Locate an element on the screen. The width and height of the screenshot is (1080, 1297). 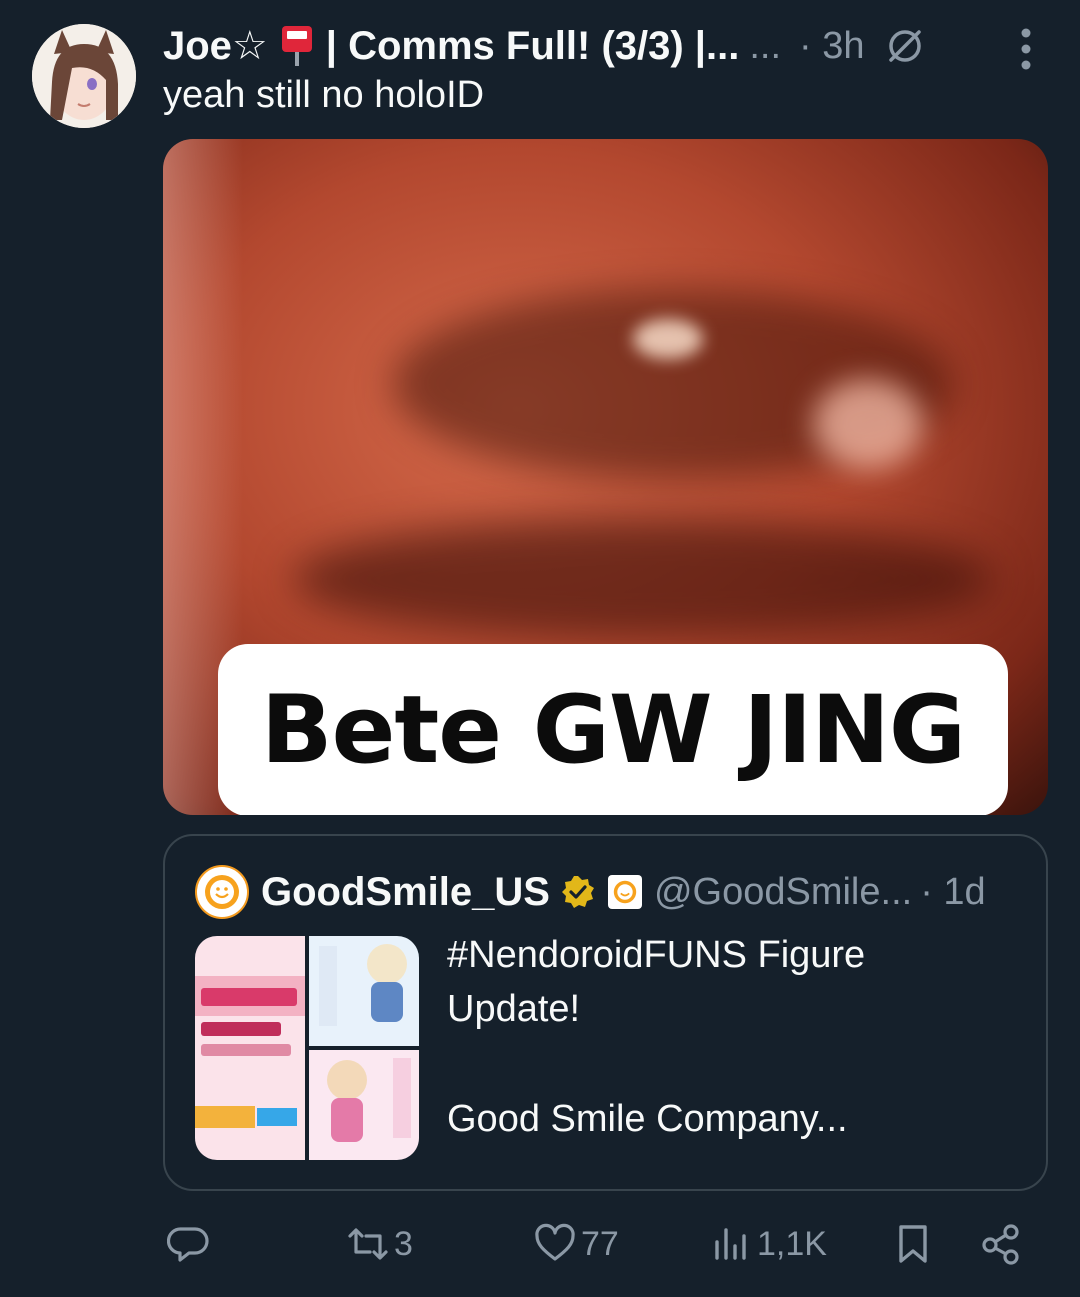
smiley-logo-icon is located at coordinates (222, 892).